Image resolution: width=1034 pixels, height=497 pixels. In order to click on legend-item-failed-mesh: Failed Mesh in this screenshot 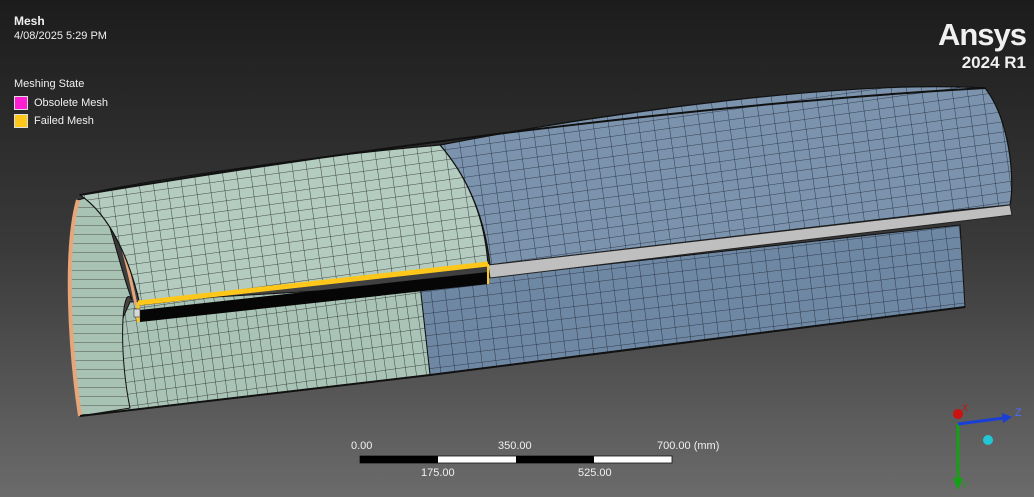, I will do `click(61, 121)`.